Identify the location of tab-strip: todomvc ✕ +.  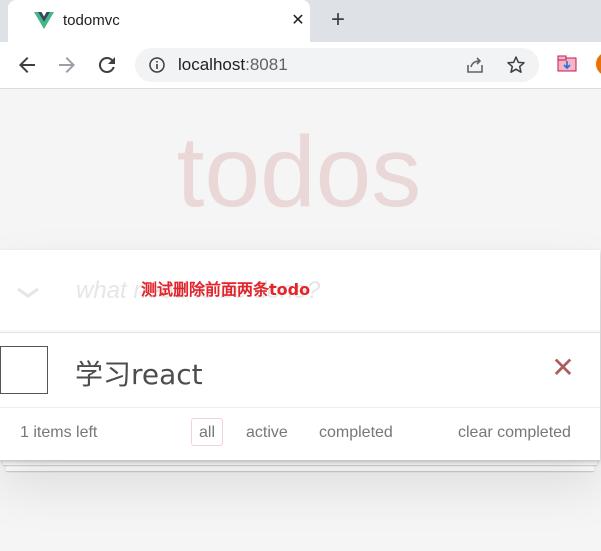
(300, 21).